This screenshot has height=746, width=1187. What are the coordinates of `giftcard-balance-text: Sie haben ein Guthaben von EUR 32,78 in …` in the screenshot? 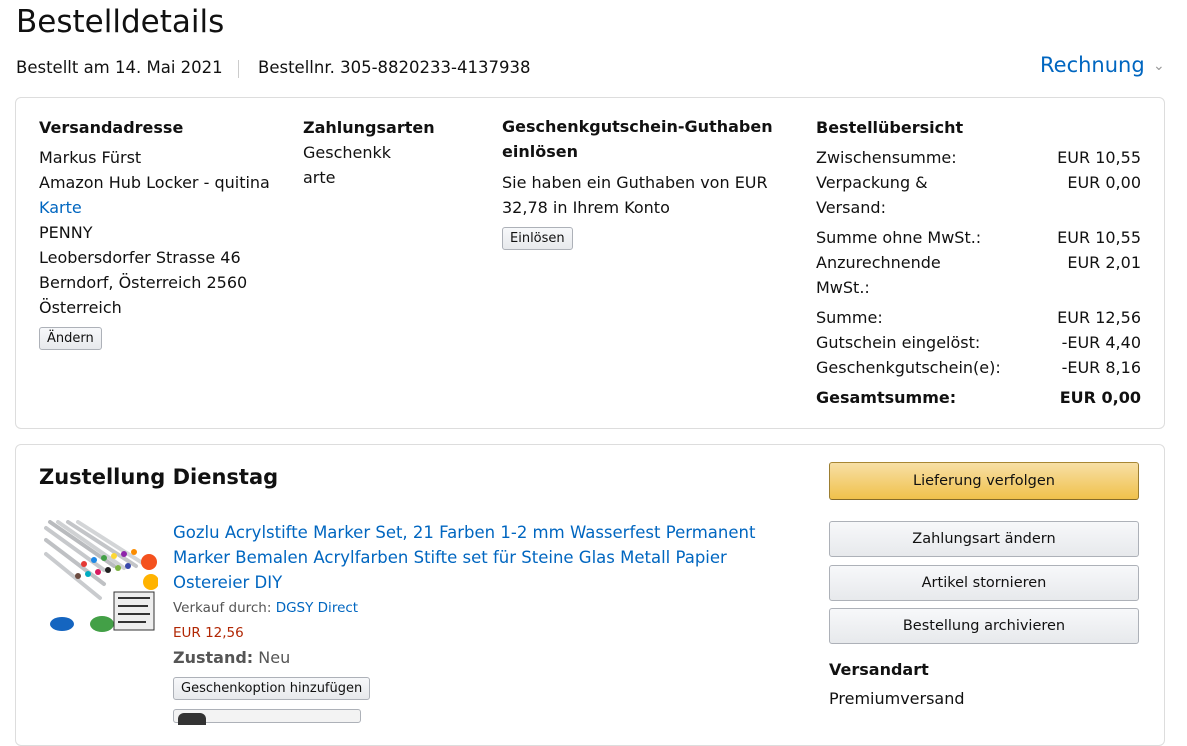 It's located at (635, 195).